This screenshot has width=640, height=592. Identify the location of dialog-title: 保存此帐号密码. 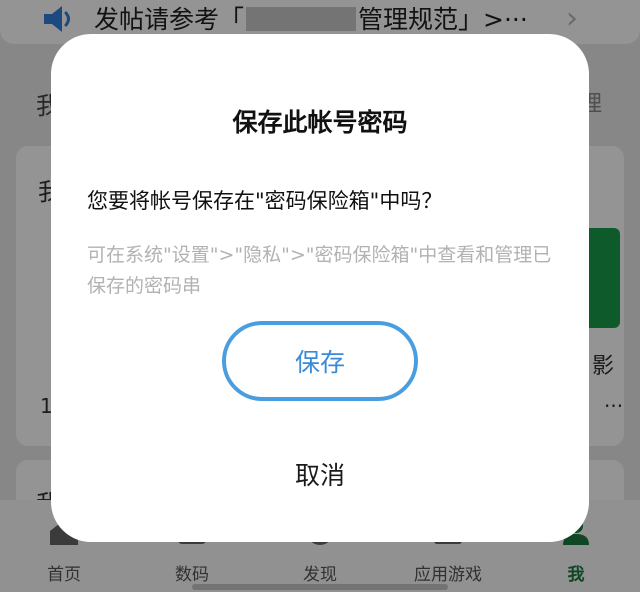
(320, 122).